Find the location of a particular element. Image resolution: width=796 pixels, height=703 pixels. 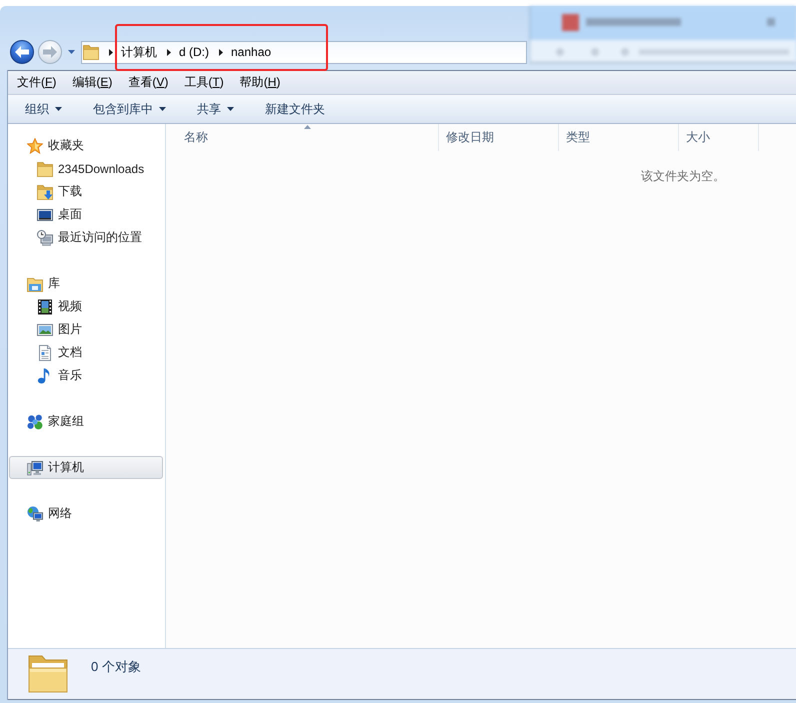

breadcrumb-item: d (D:) is located at coordinates (194, 52).